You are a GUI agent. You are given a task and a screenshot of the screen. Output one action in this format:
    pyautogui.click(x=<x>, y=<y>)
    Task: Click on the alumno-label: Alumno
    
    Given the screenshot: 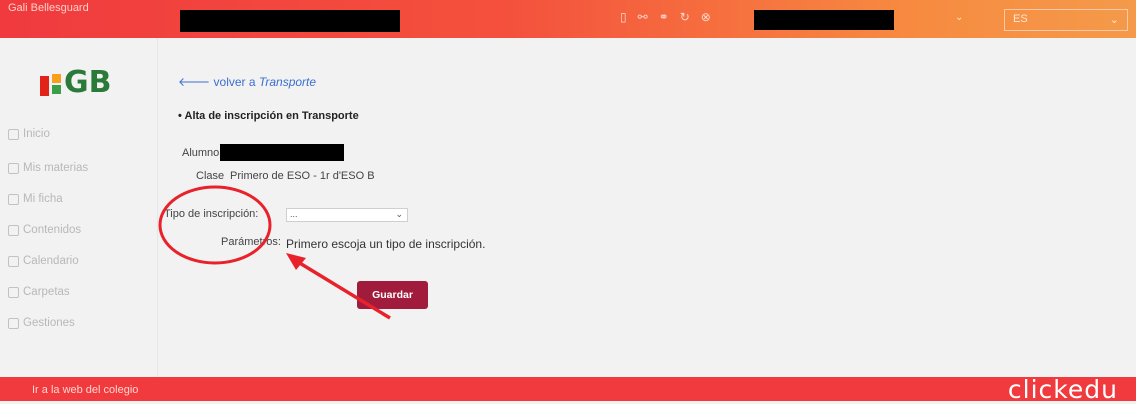 What is the action you would take?
    pyautogui.click(x=201, y=153)
    